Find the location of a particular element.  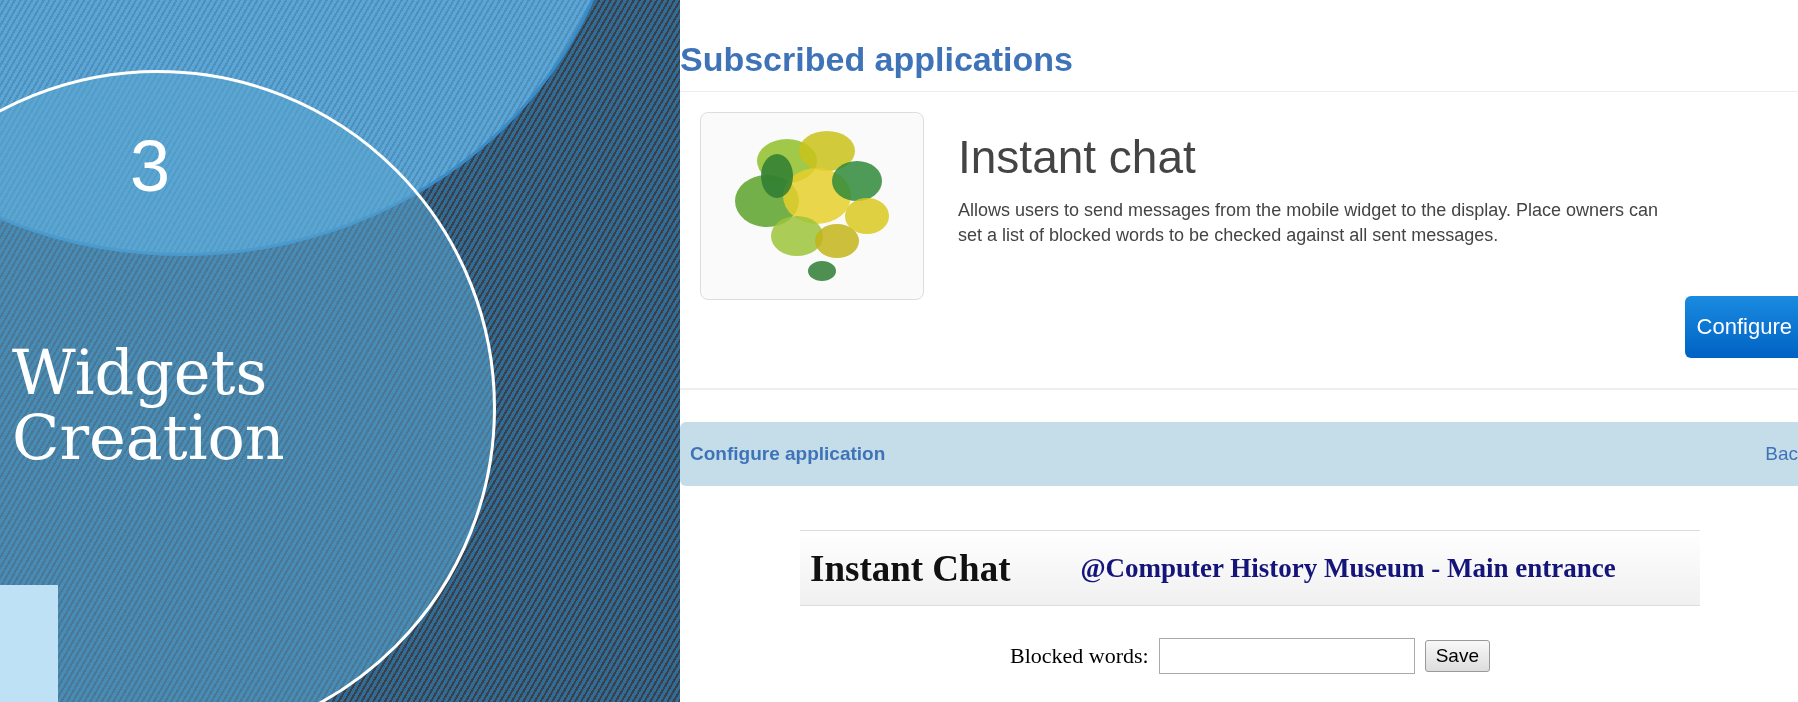

page-heading: Subscribed applications is located at coordinates (1239, 46).